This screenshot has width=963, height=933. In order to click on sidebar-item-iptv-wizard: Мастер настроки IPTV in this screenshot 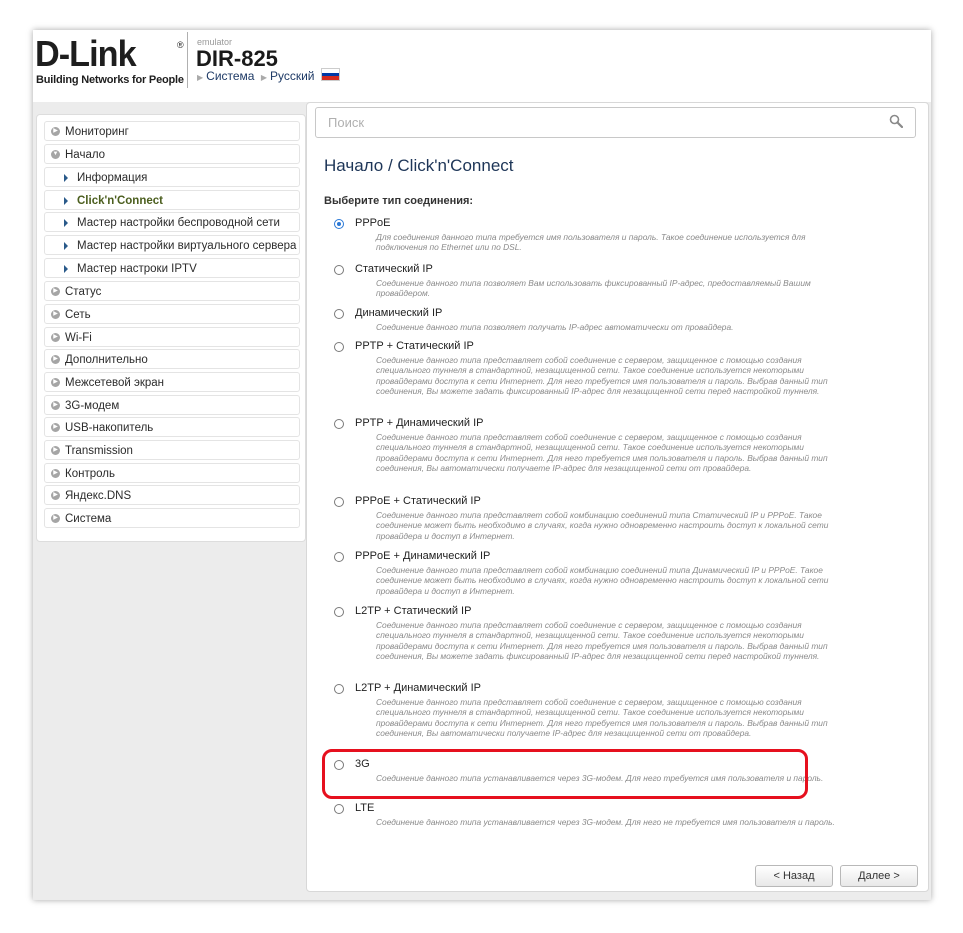, I will do `click(172, 268)`.